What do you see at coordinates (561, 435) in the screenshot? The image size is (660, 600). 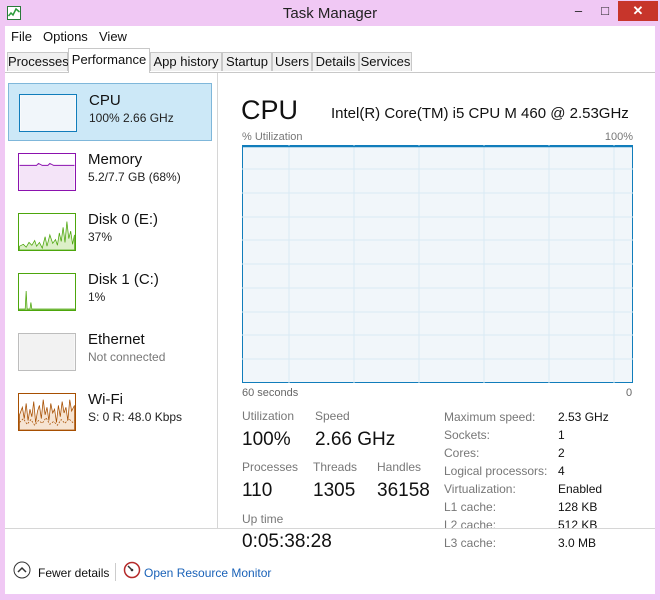 I see `spec-value: 1` at bounding box center [561, 435].